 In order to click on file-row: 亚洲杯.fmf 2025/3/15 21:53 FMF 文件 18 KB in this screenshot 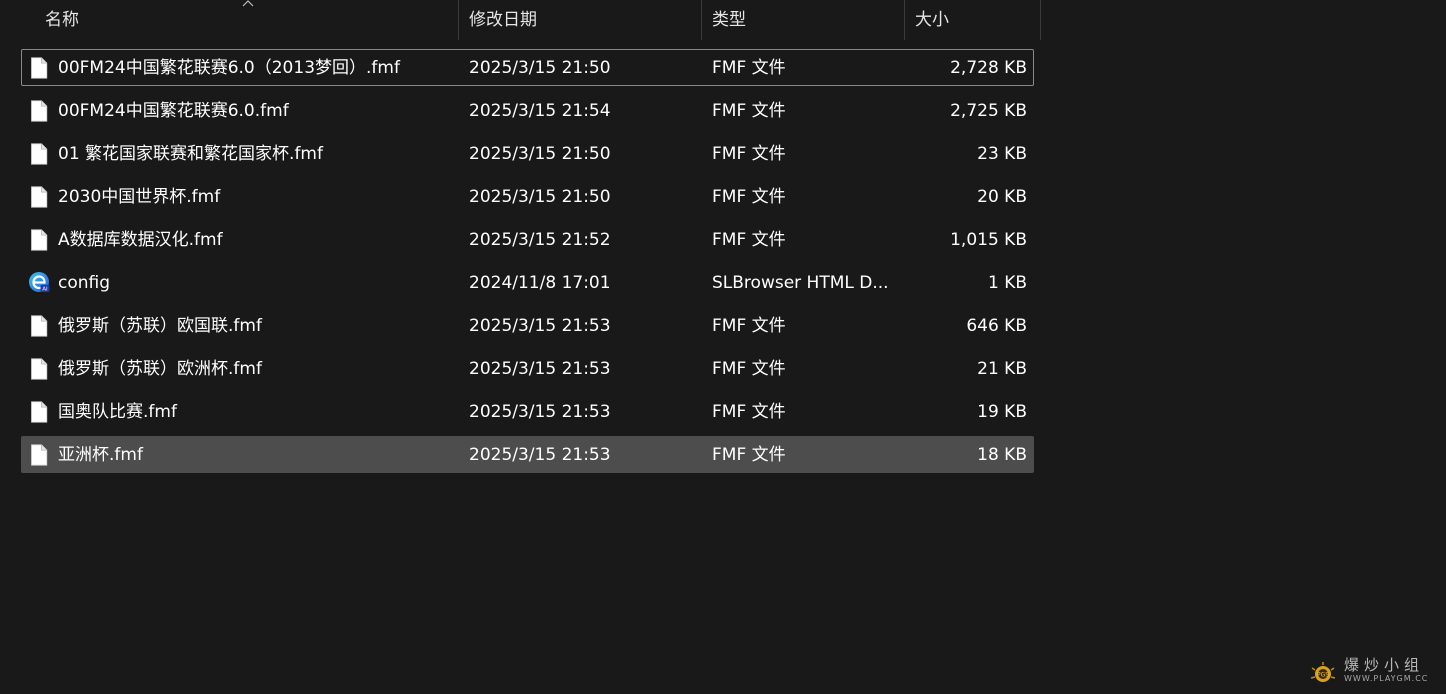, I will do `click(527, 454)`.